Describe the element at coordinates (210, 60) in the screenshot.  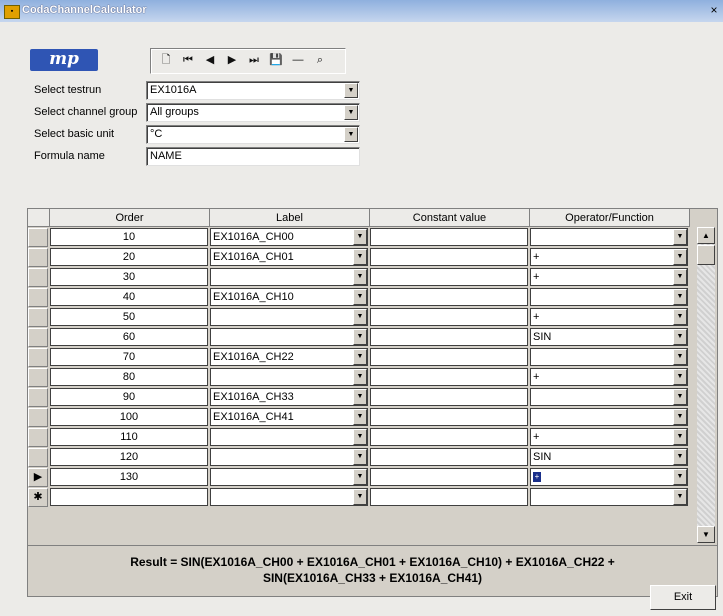
I see `previous-record-icon: ◀` at that location.